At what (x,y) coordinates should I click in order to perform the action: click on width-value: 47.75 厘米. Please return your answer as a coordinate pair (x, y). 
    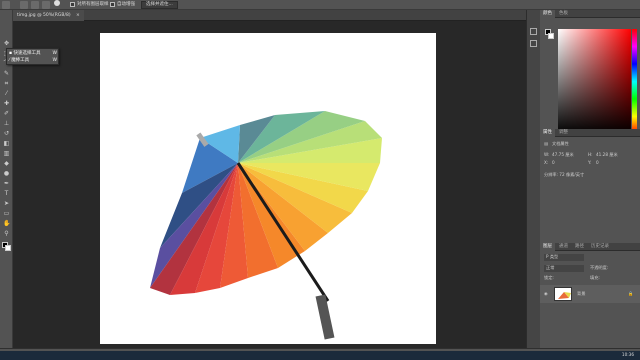
    Looking at the image, I should click on (563, 155).